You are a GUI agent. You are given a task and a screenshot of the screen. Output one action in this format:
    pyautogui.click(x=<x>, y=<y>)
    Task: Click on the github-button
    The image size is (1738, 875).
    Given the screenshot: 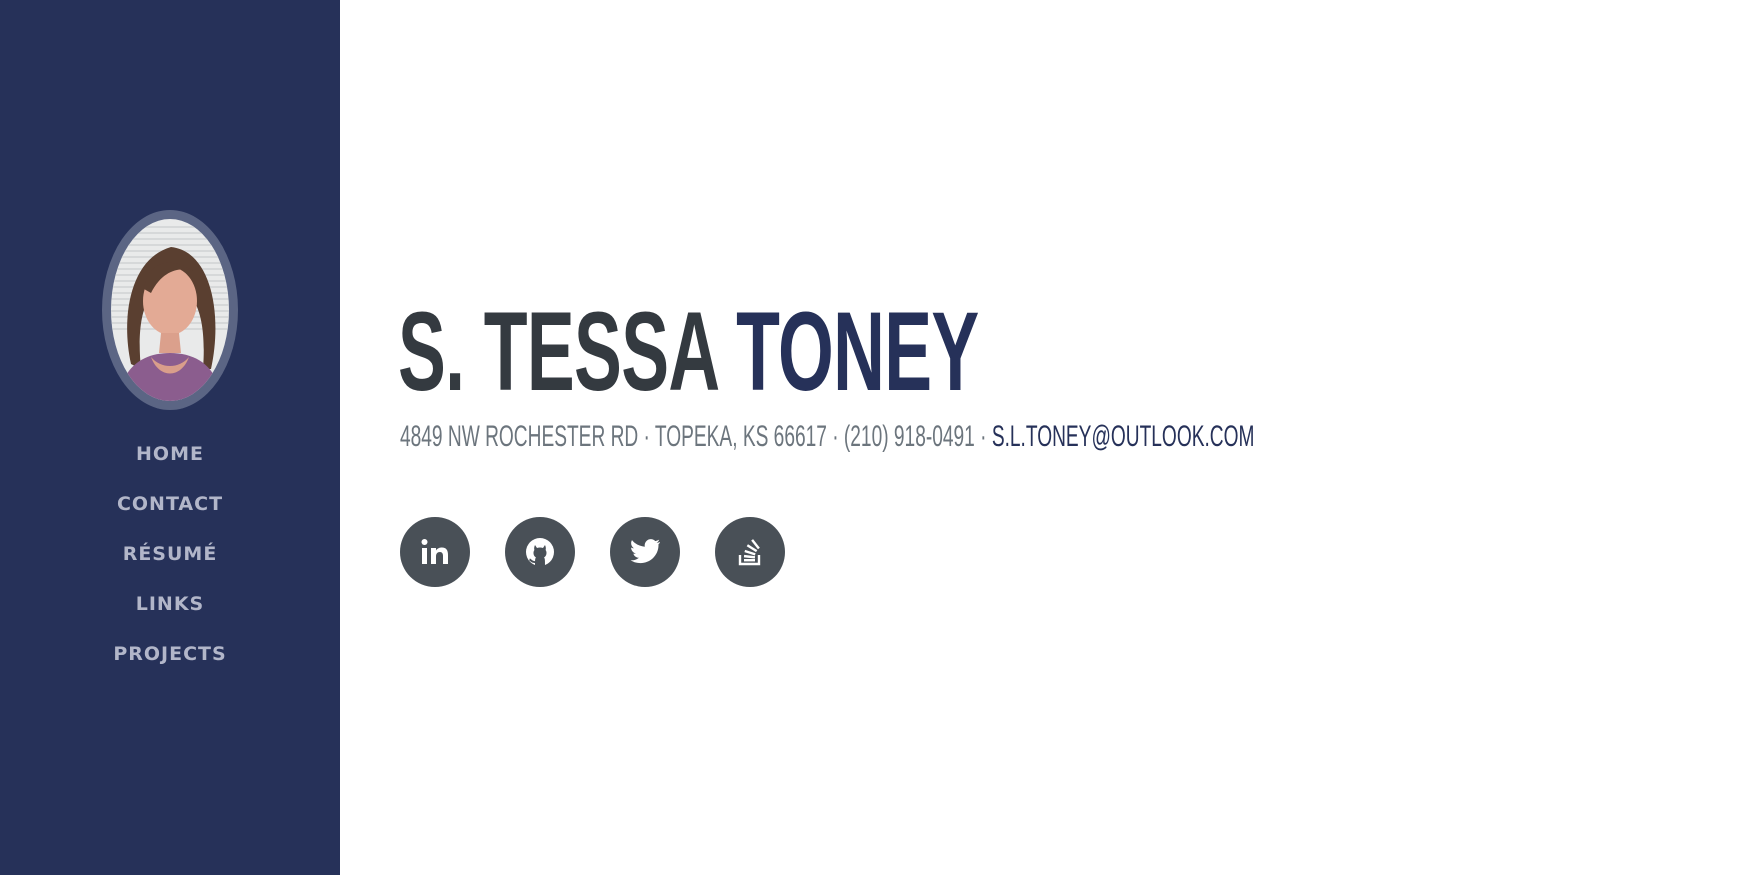 What is the action you would take?
    pyautogui.click(x=540, y=552)
    